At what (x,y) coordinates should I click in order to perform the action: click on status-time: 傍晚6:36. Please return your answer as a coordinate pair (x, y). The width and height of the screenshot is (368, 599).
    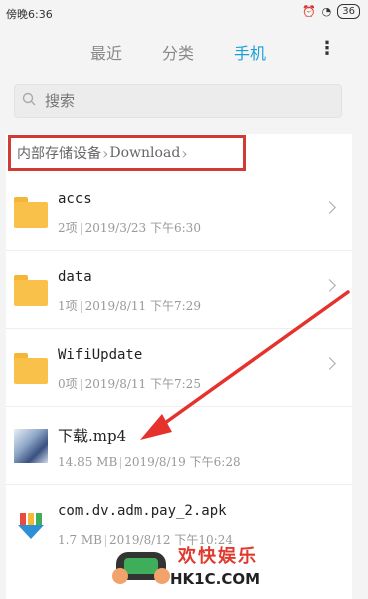
    Looking at the image, I should click on (29, 14).